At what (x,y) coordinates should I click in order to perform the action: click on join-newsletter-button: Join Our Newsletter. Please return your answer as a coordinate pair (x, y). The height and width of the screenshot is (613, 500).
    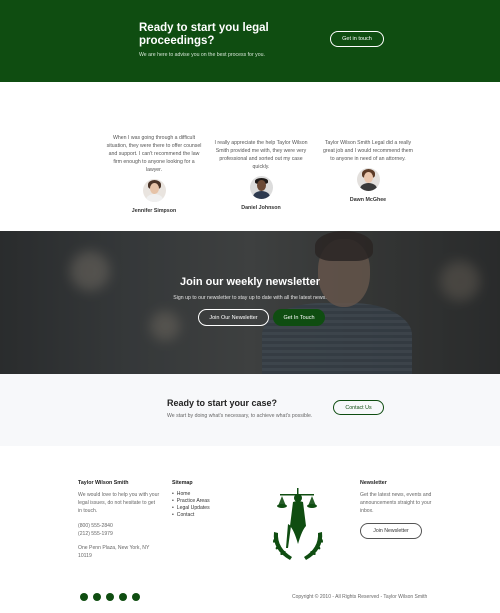
    Looking at the image, I should click on (233, 317).